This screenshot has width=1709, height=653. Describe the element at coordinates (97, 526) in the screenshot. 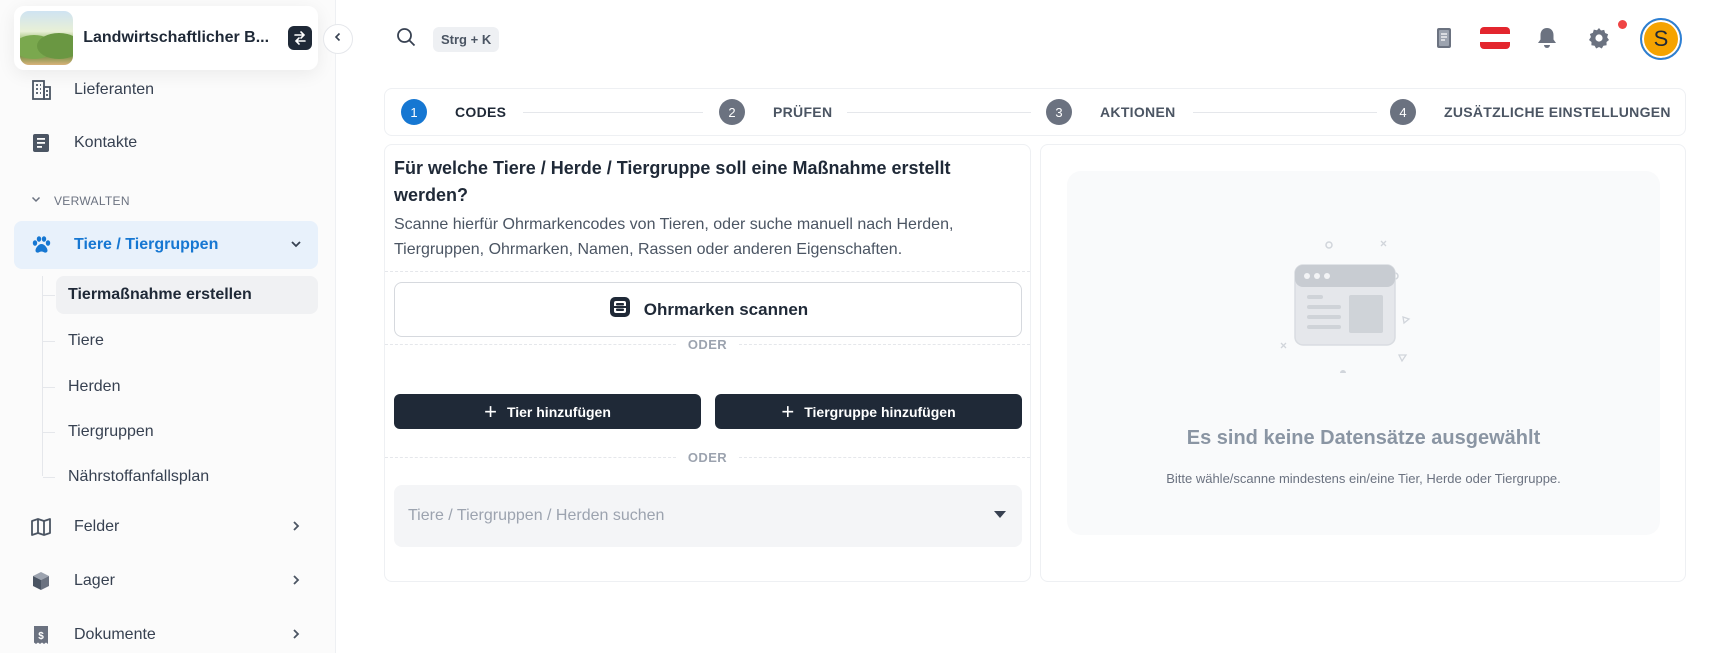

I see `sidebar-item-label: Felder` at that location.